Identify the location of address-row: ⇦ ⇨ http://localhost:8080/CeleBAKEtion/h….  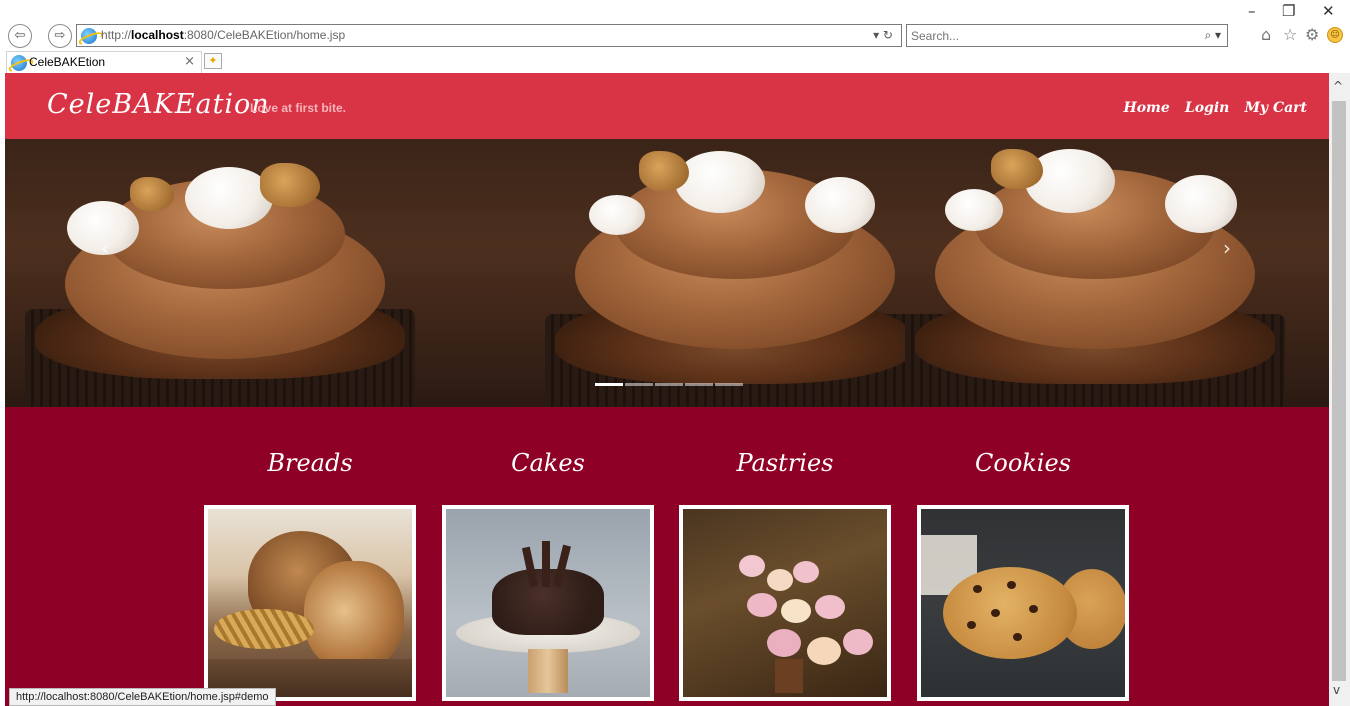
(675, 36).